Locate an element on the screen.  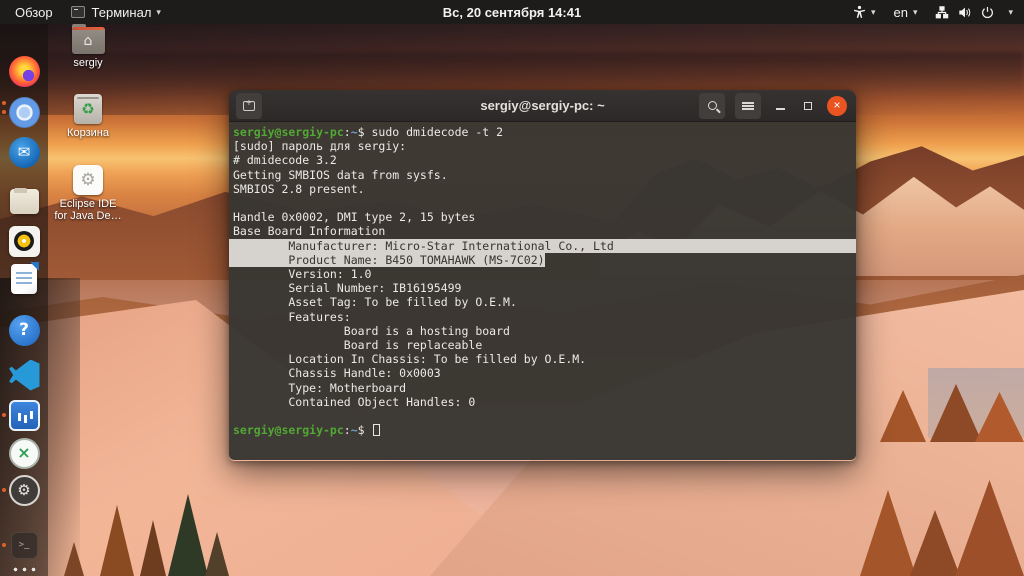
close-button: × is located at coordinates (837, 105).